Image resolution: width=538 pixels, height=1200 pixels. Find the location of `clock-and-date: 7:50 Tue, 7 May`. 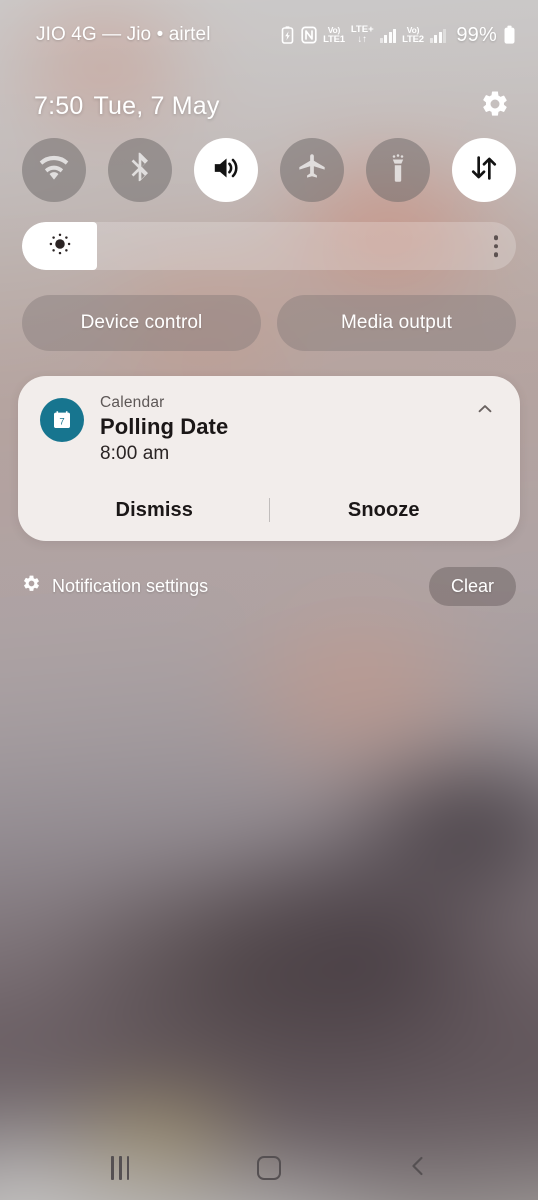

clock-and-date: 7:50 Tue, 7 May is located at coordinates (127, 106).